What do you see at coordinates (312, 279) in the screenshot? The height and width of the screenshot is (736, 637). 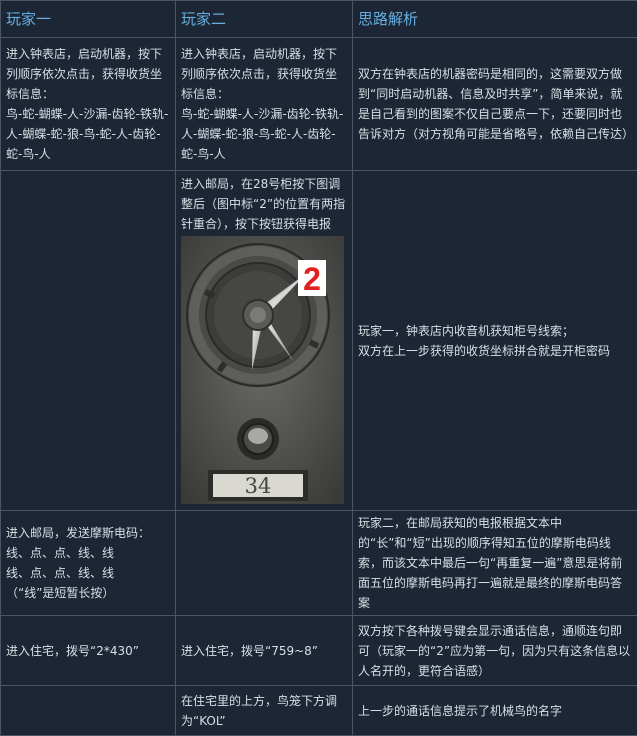 I see `dial-marker-label: 2` at bounding box center [312, 279].